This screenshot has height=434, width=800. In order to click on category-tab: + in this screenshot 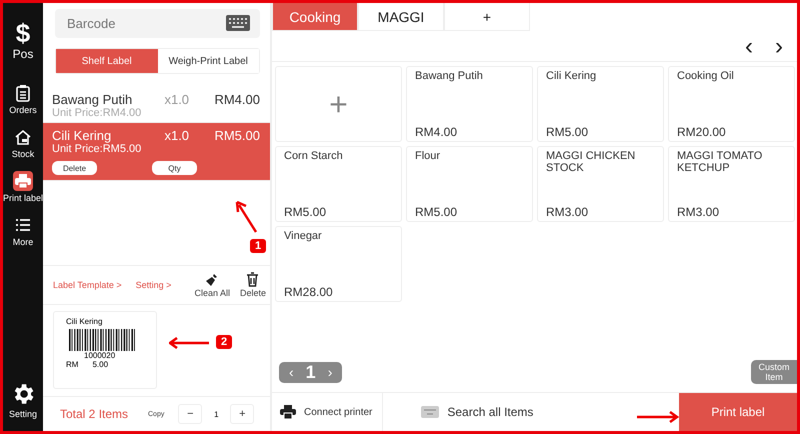, I will do `click(487, 17)`.